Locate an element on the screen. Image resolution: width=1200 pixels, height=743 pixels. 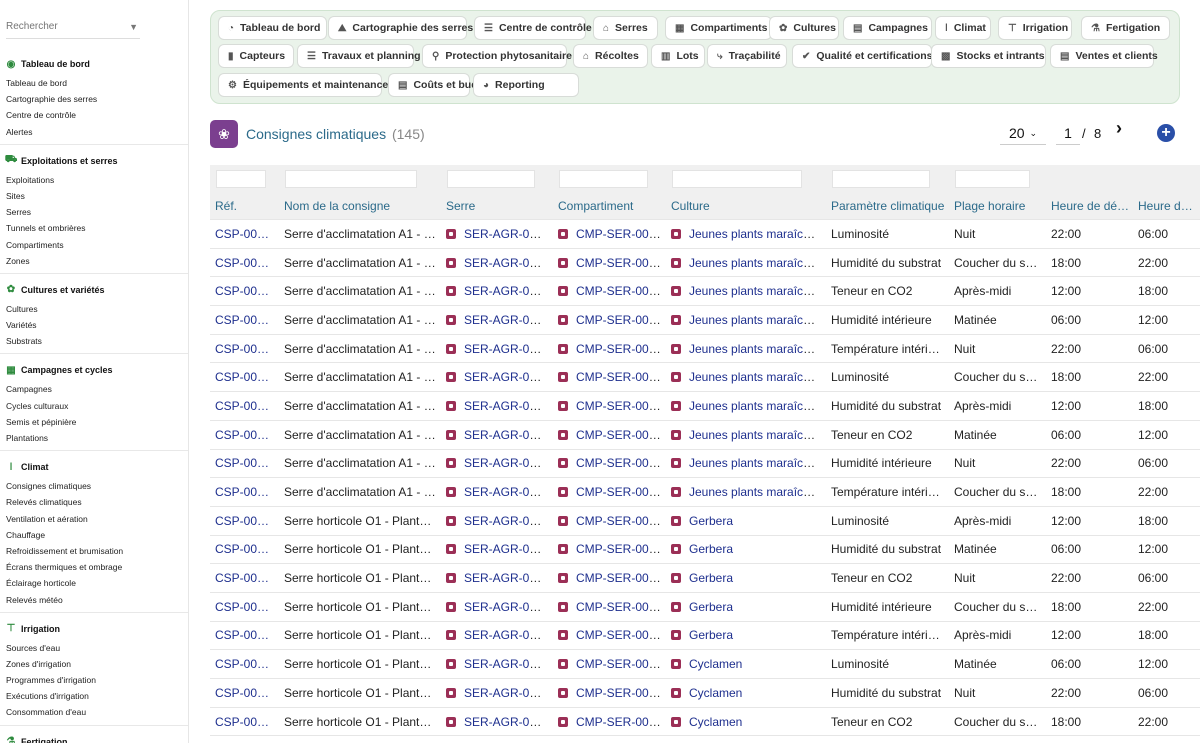
nav-button: ☰ Travaux et planning is located at coordinates (359, 56).